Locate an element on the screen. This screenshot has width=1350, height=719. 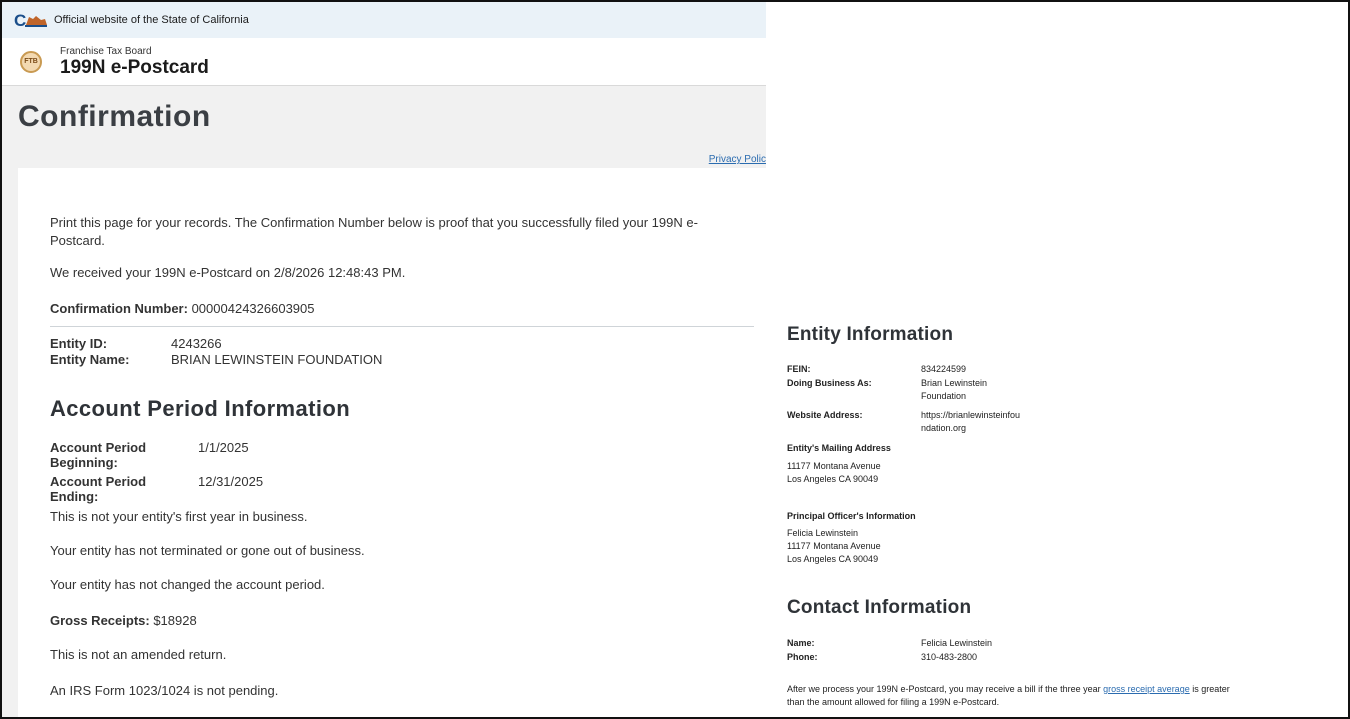
contact-information-heading: Contact Information is located at coordinates (879, 607).